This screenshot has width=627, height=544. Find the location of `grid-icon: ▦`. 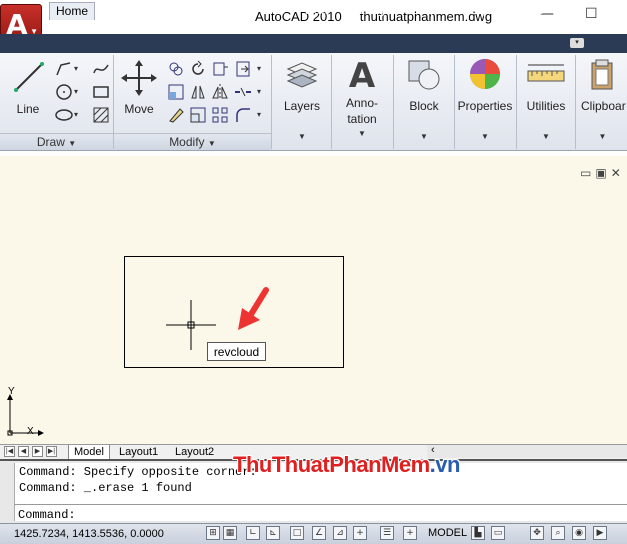

grid-icon: ▦ is located at coordinates (230, 533).